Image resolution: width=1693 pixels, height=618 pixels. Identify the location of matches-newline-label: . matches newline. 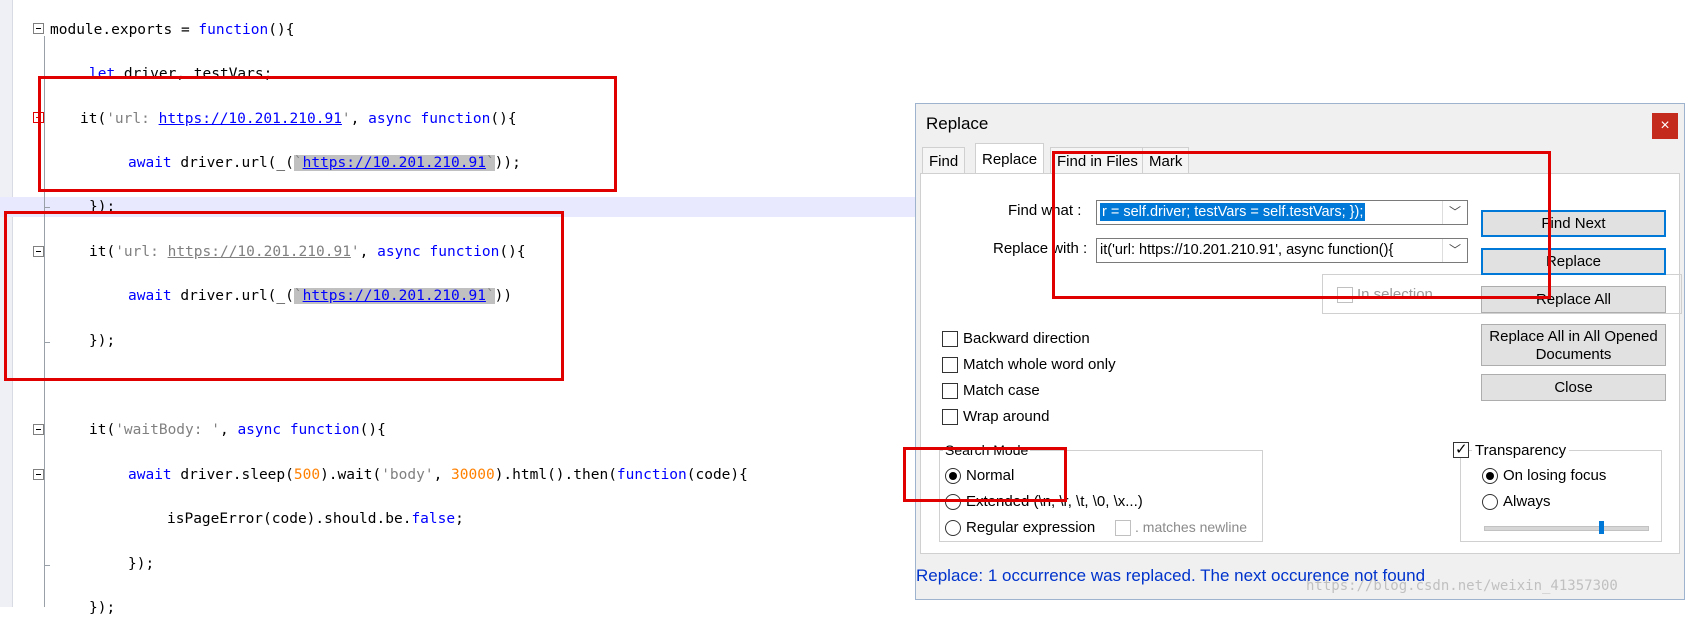
(1191, 527).